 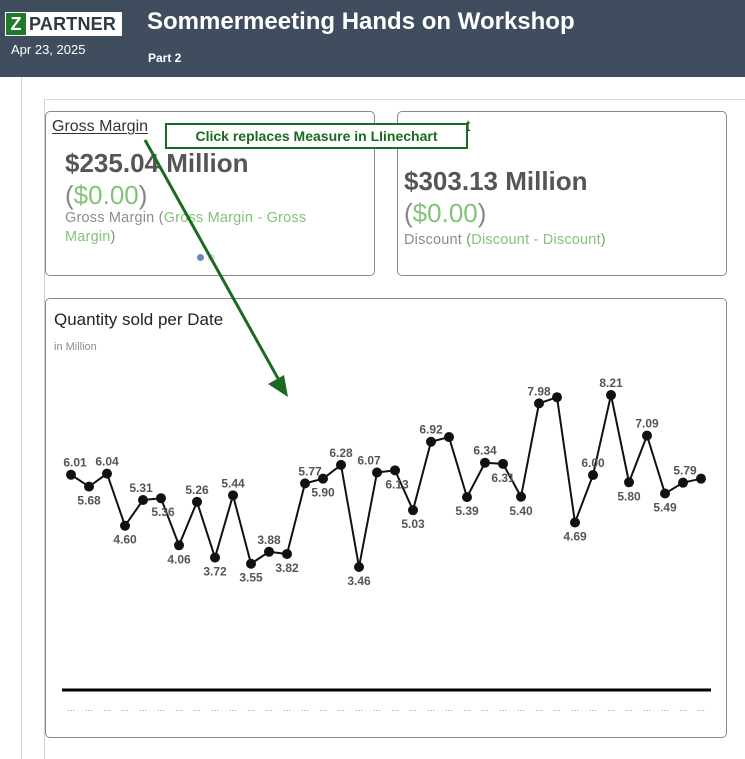 What do you see at coordinates (251, 578) in the screenshot?
I see `data-label: 3.55` at bounding box center [251, 578].